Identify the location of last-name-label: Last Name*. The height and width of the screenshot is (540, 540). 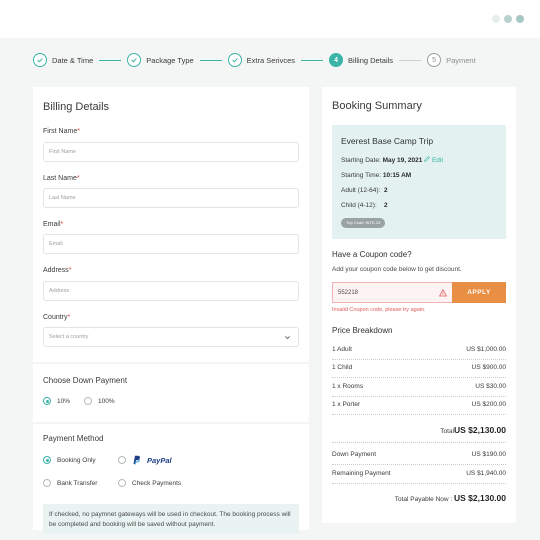
(61, 178).